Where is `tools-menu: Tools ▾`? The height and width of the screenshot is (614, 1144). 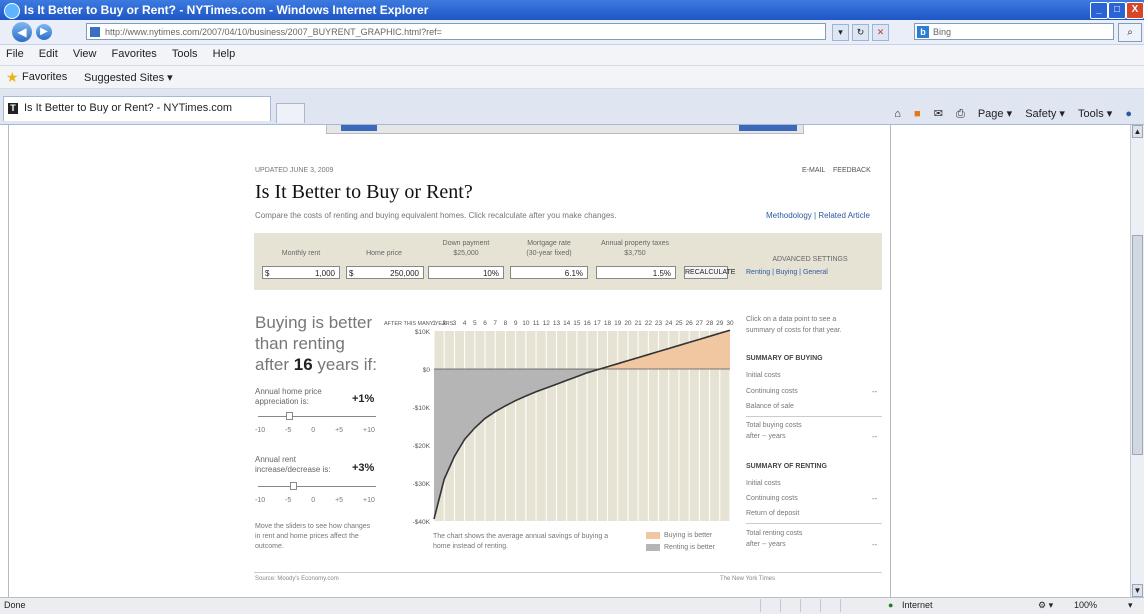
tools-menu: Tools ▾ is located at coordinates (1095, 114).